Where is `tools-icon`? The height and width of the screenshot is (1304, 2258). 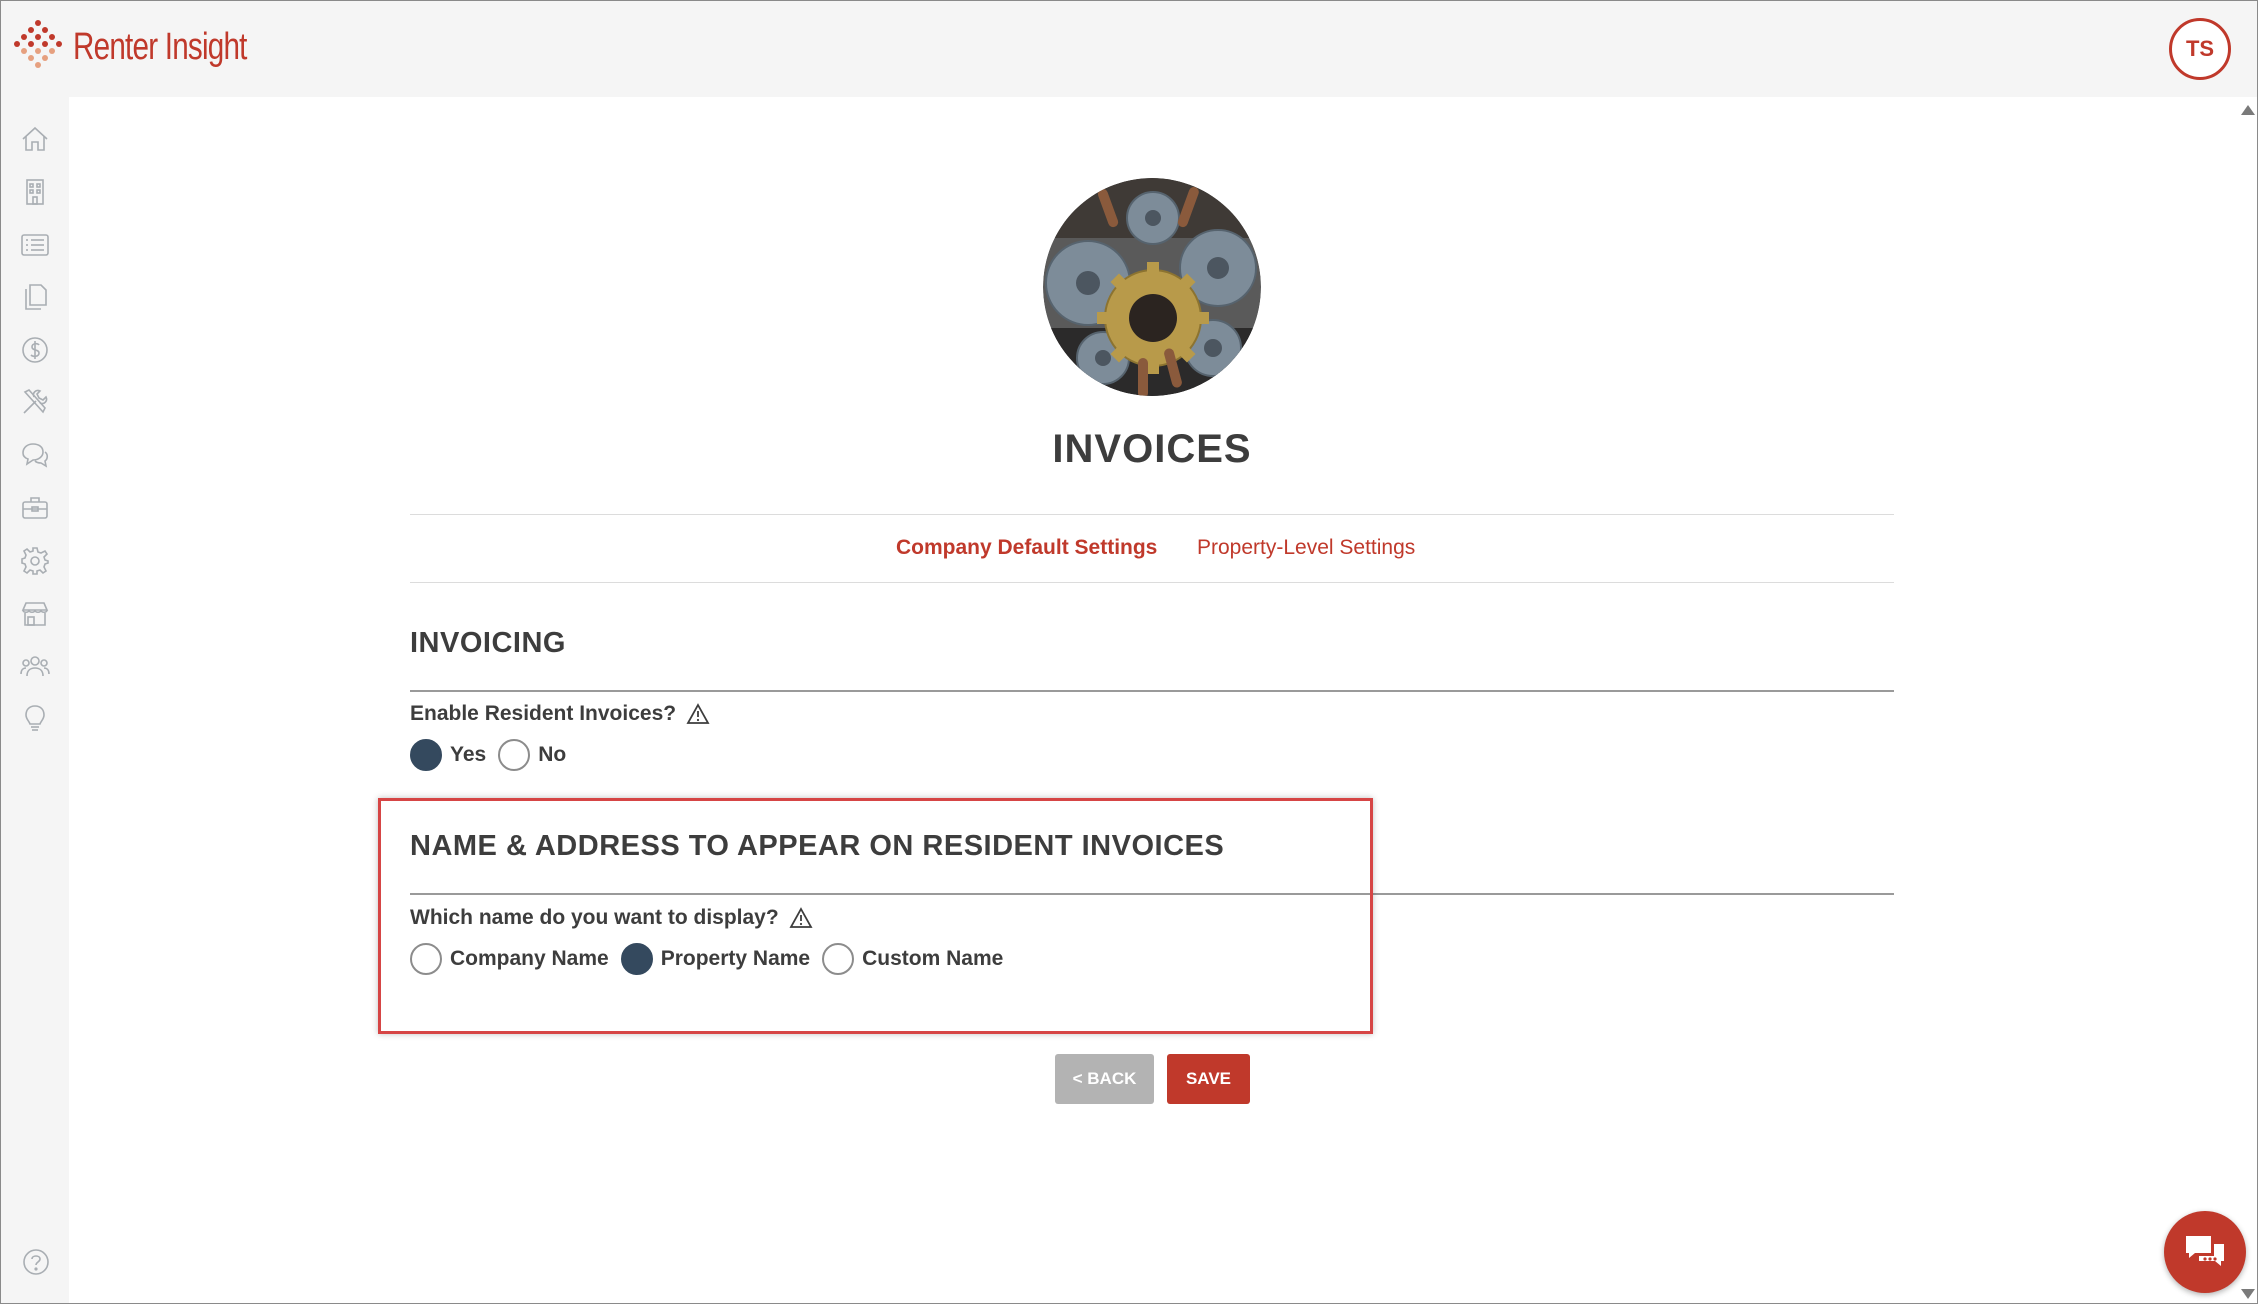
tools-icon is located at coordinates (35, 401).